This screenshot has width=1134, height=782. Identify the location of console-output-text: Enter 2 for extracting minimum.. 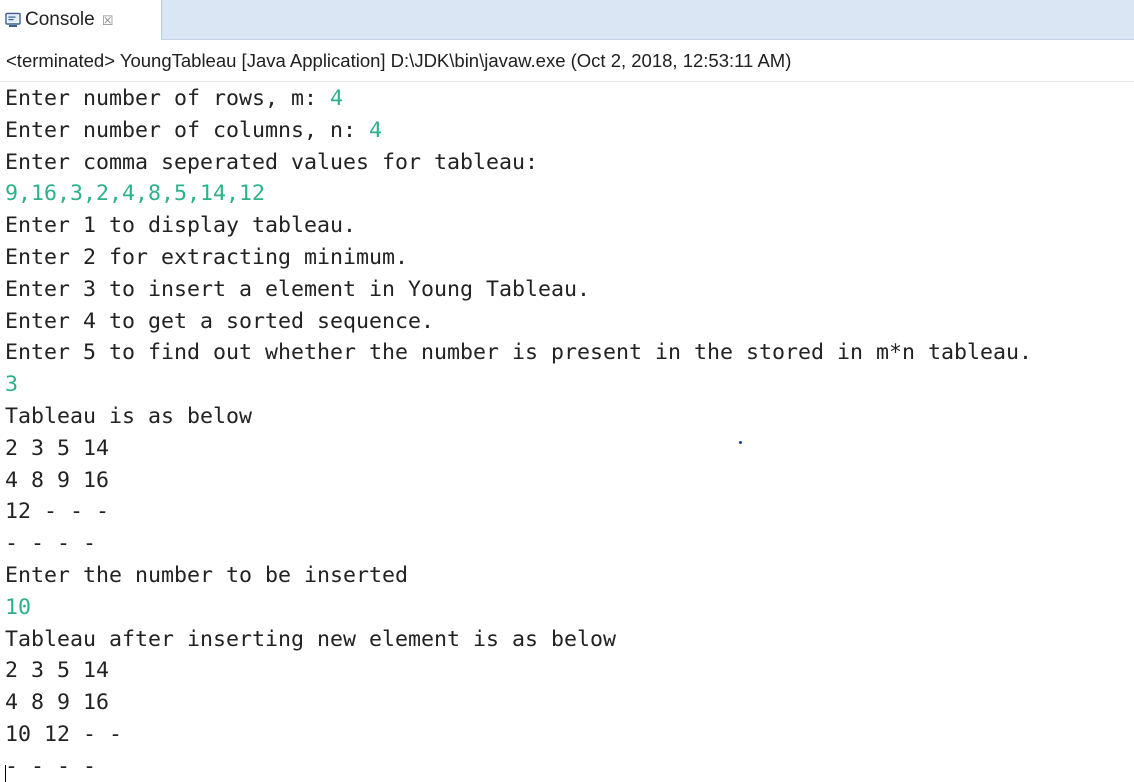
(207, 257).